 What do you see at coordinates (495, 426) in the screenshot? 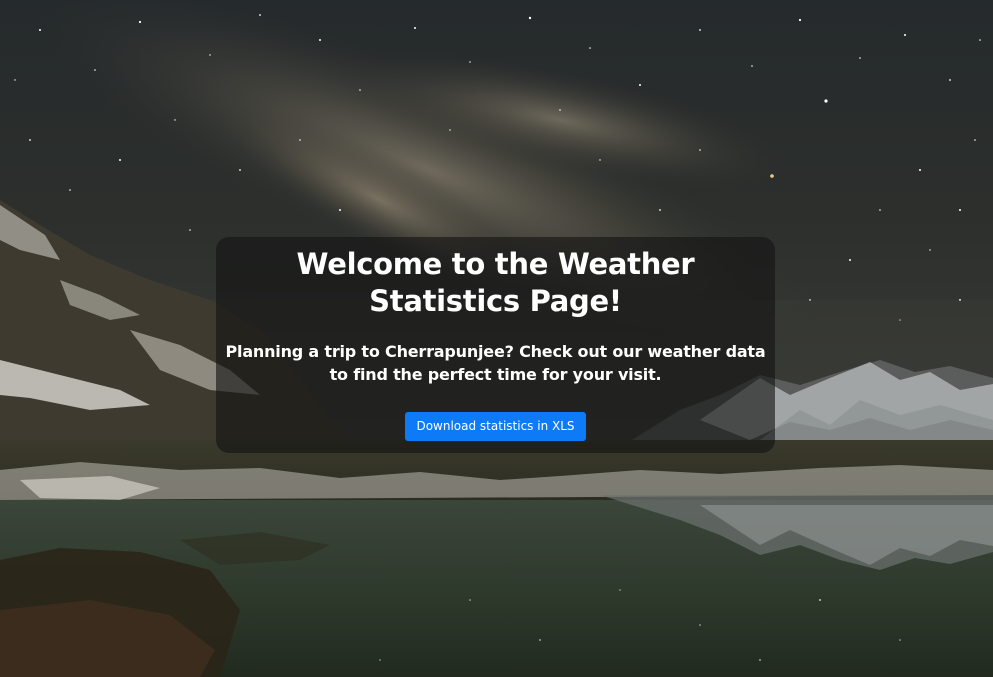
I see `download-xls-button: Download statistics in XLS` at bounding box center [495, 426].